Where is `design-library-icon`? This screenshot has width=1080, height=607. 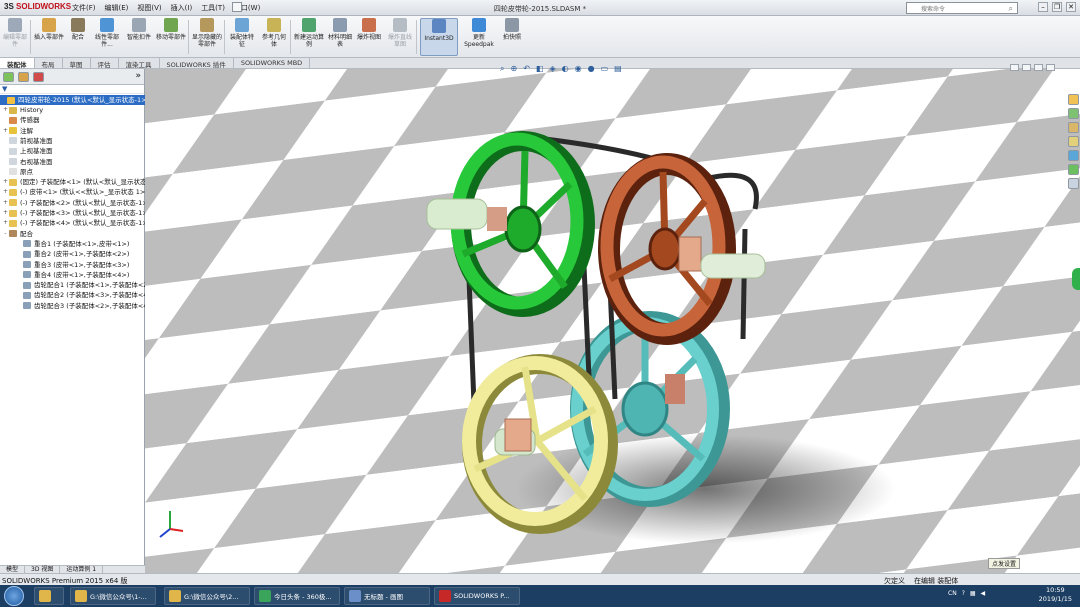 design-library-icon is located at coordinates (1073, 127).